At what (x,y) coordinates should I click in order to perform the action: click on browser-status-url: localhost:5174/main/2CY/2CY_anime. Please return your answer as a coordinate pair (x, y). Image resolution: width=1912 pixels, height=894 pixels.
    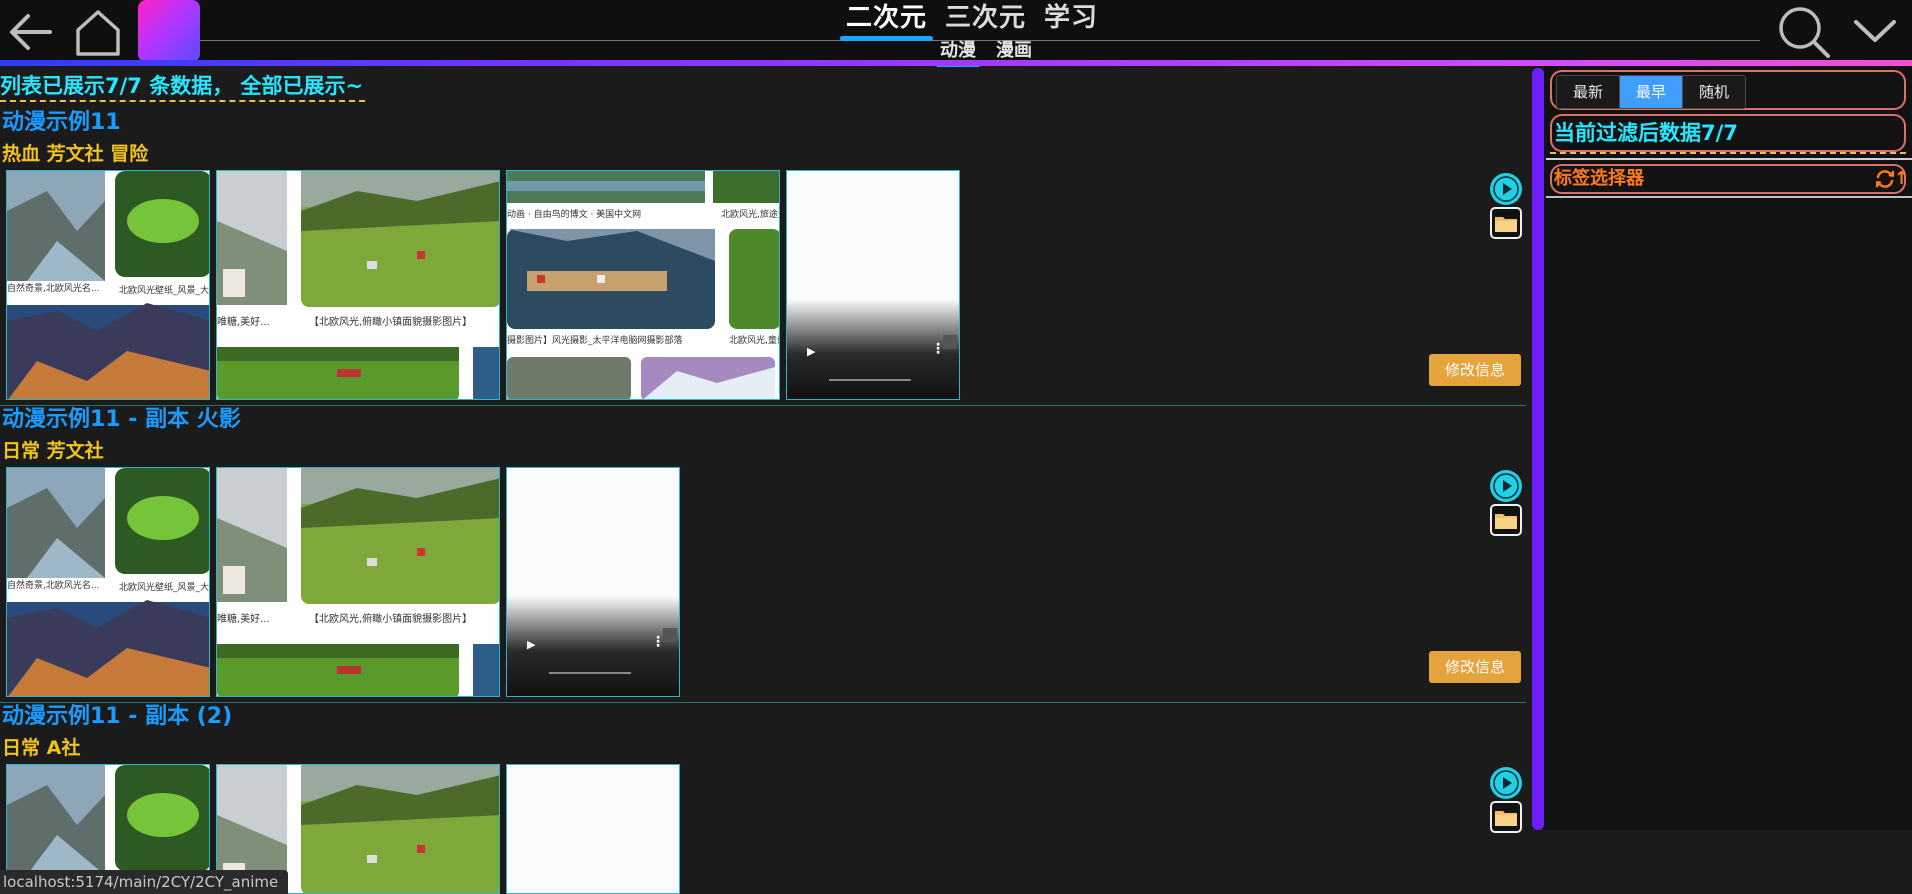
    Looking at the image, I should click on (144, 882).